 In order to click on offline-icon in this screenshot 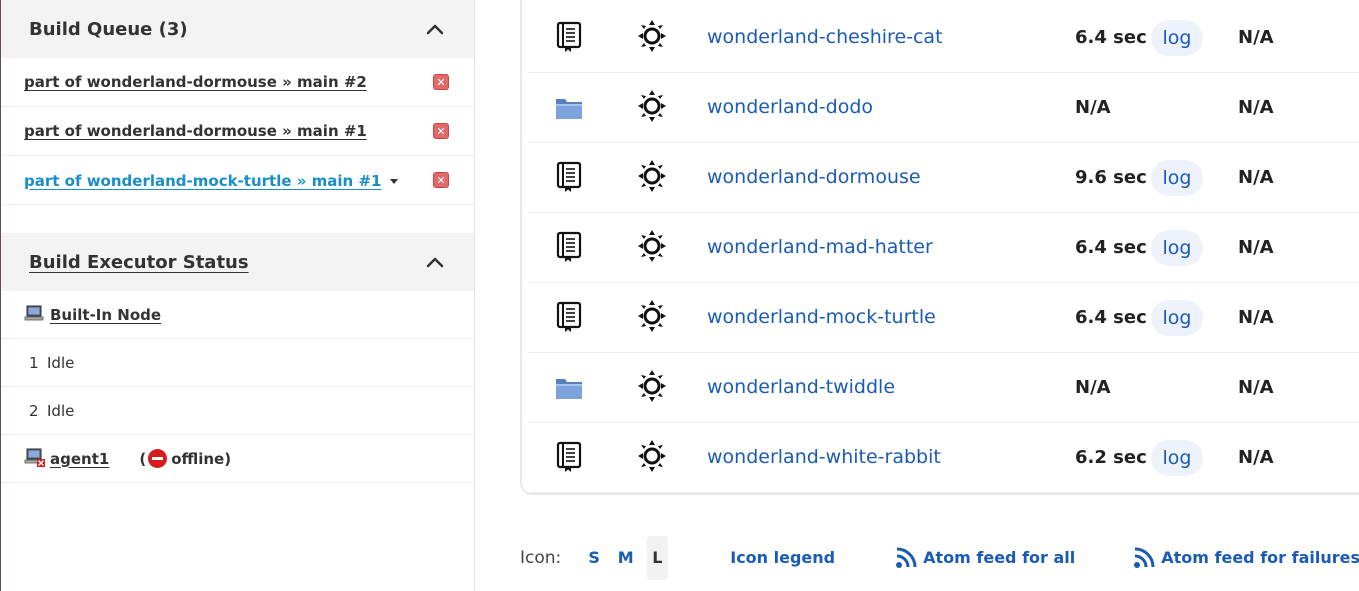, I will do `click(158, 458)`.